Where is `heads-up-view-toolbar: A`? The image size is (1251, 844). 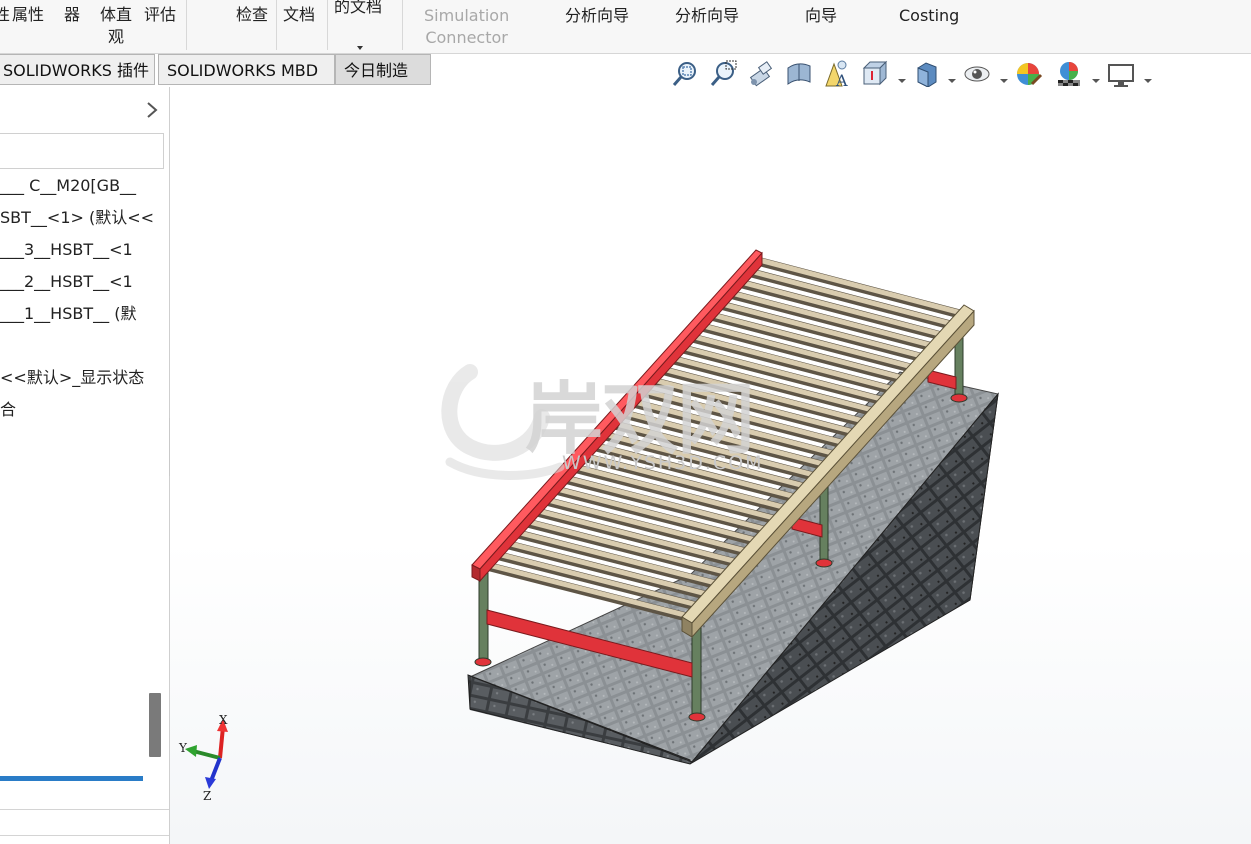
heads-up-view-toolbar: A is located at coordinates (918, 74).